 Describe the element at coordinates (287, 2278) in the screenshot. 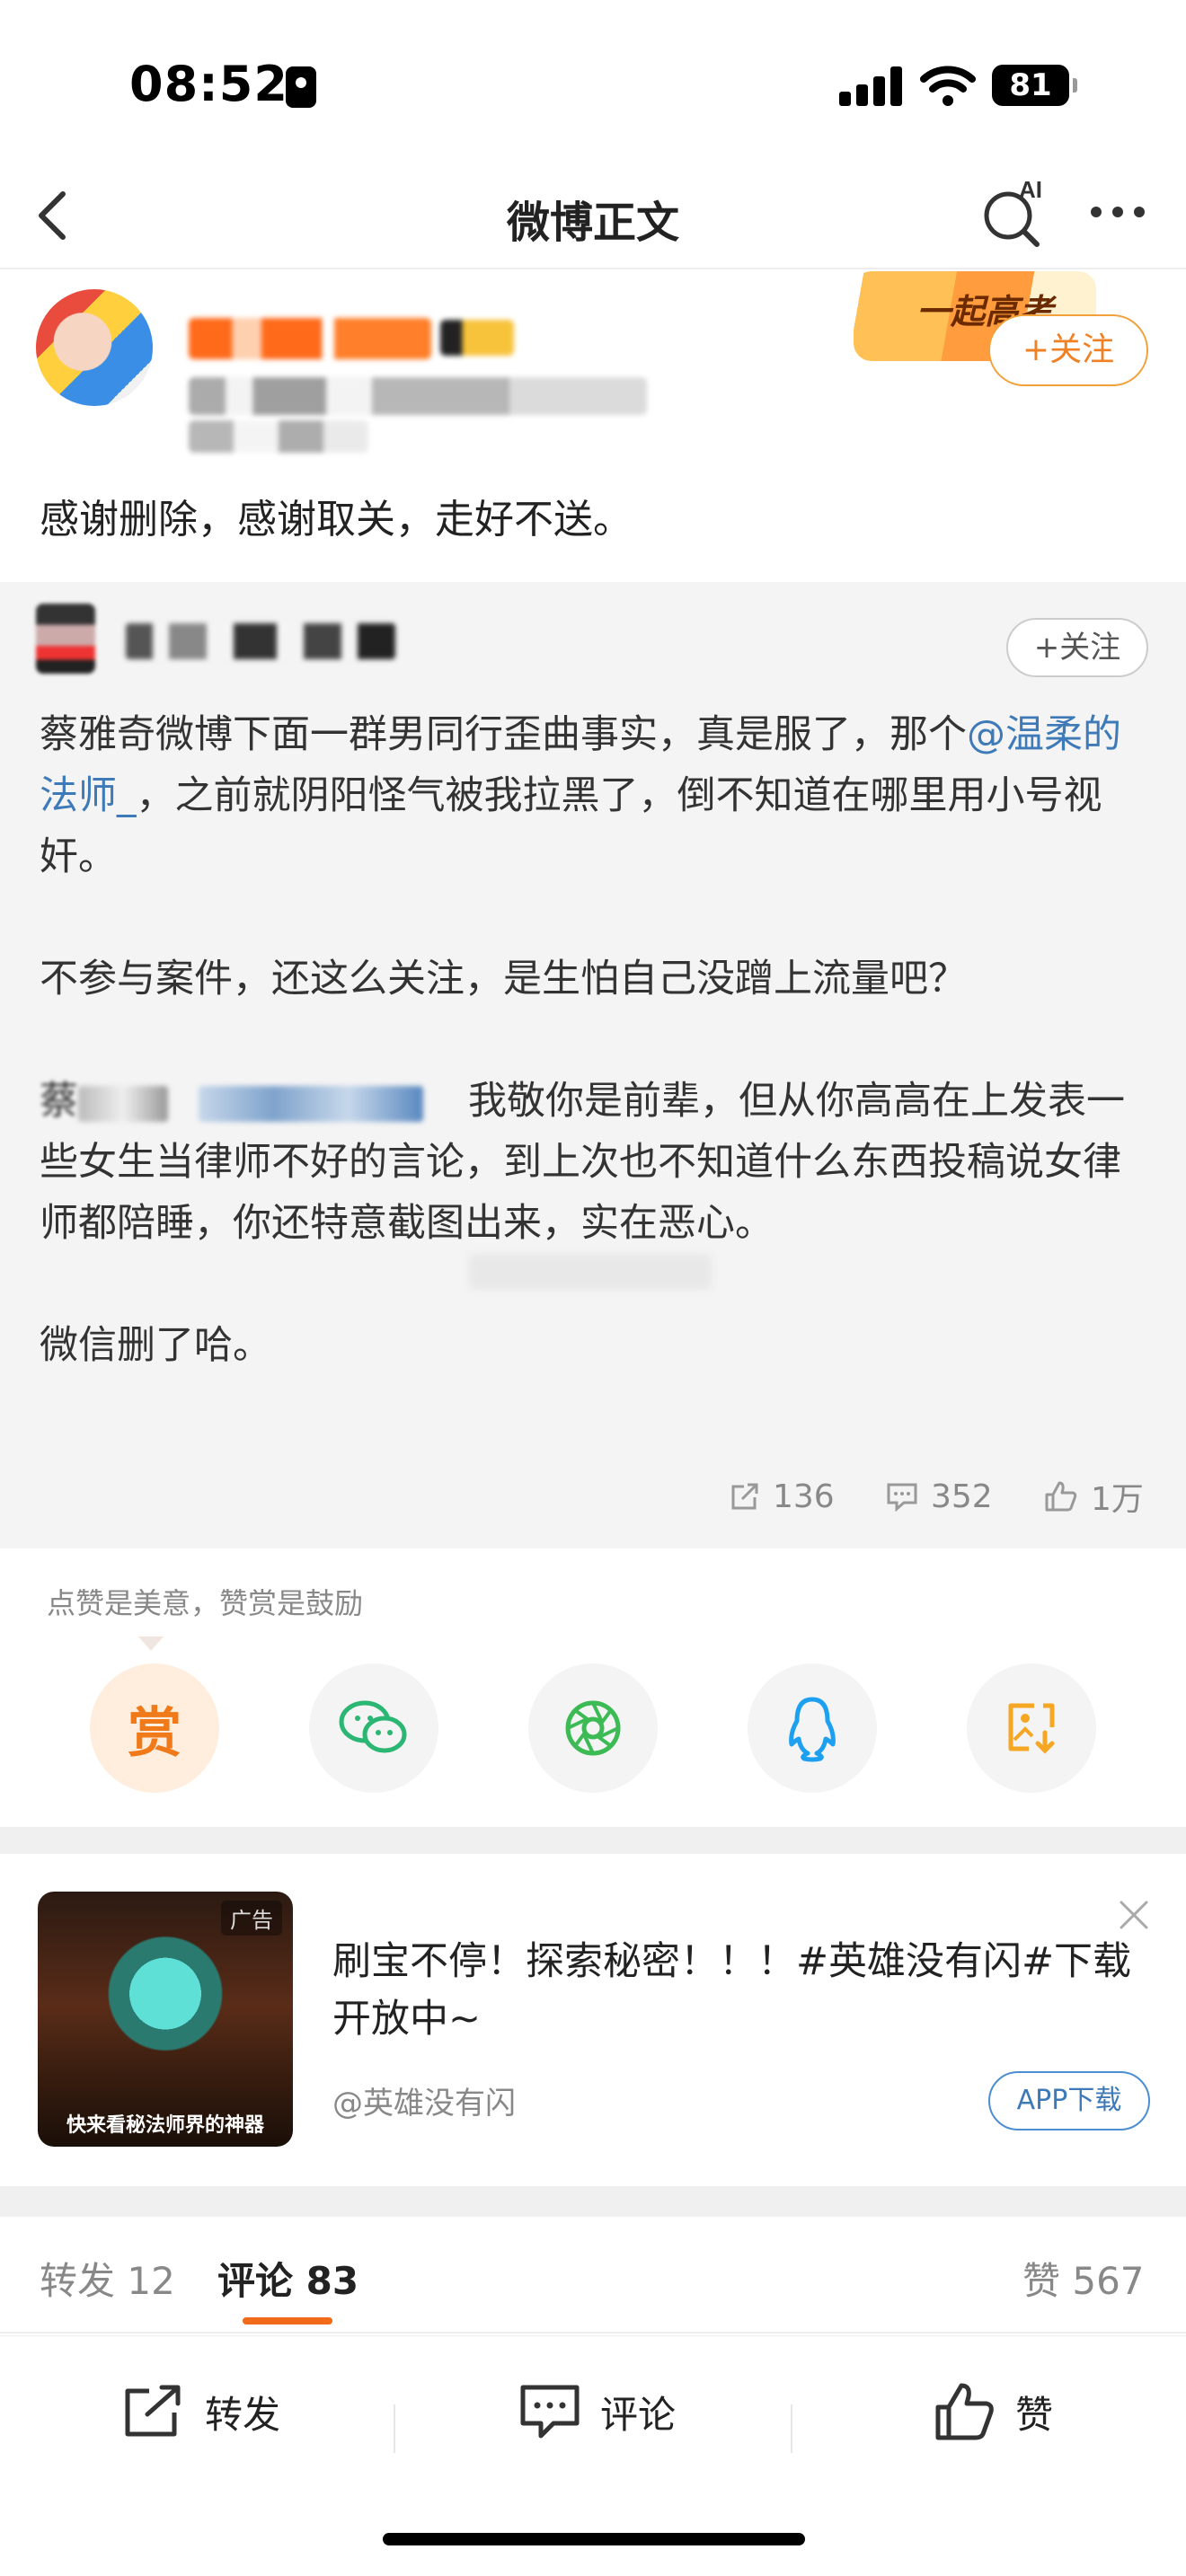

I see `tab-comments: 评论 83` at that location.